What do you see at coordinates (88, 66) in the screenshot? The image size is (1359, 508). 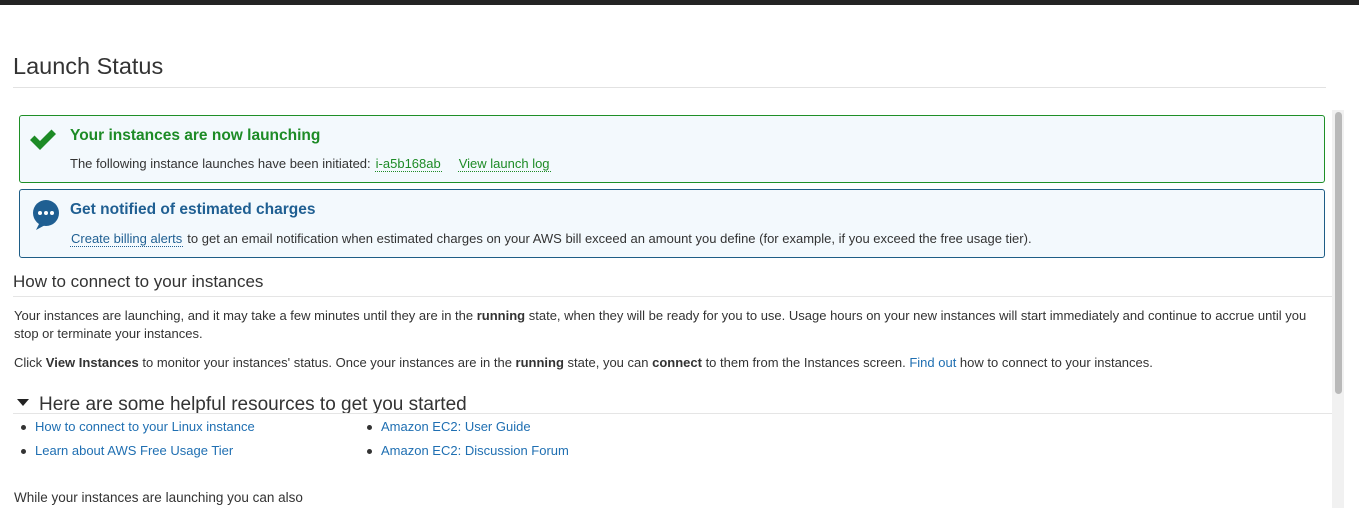 I see `page-title: Launch Status` at bounding box center [88, 66].